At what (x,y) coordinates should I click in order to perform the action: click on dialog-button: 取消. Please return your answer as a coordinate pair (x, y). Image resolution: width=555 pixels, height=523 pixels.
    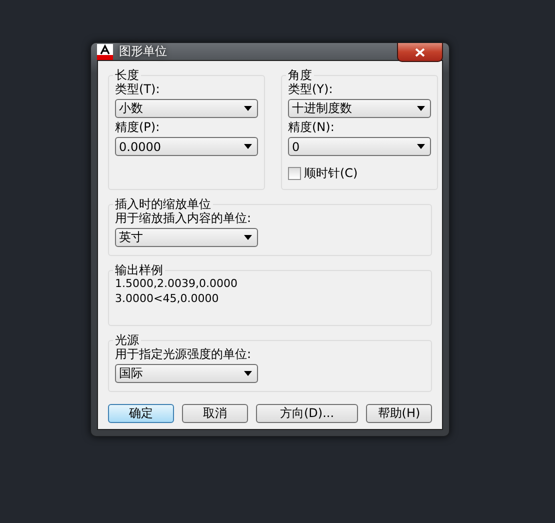
    Looking at the image, I should click on (215, 413).